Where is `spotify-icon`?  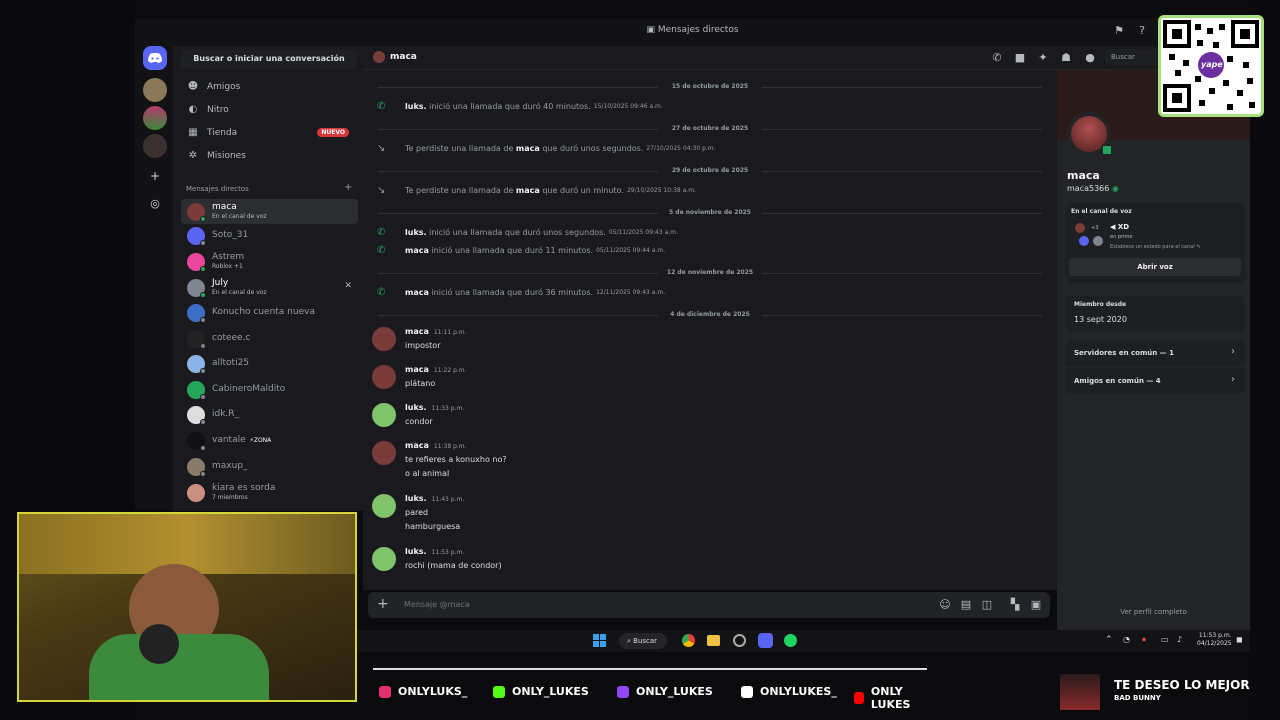
spotify-icon is located at coordinates (790, 640).